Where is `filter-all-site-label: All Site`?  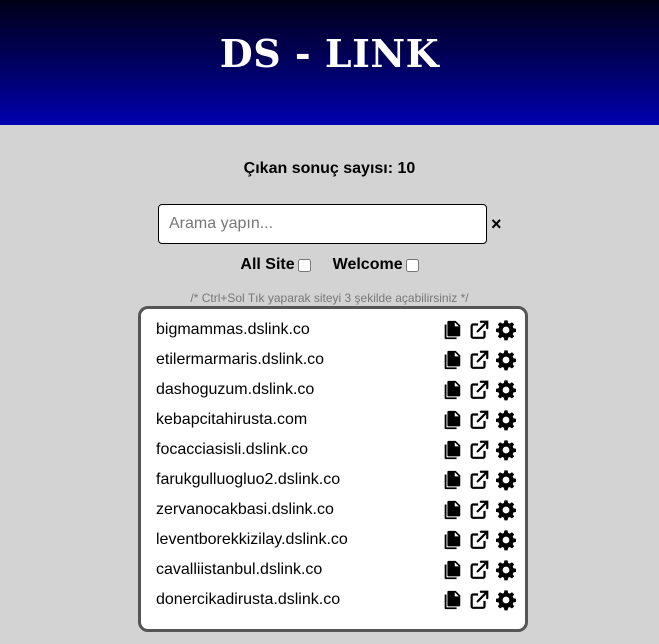 filter-all-site-label: All Site is located at coordinates (267, 264).